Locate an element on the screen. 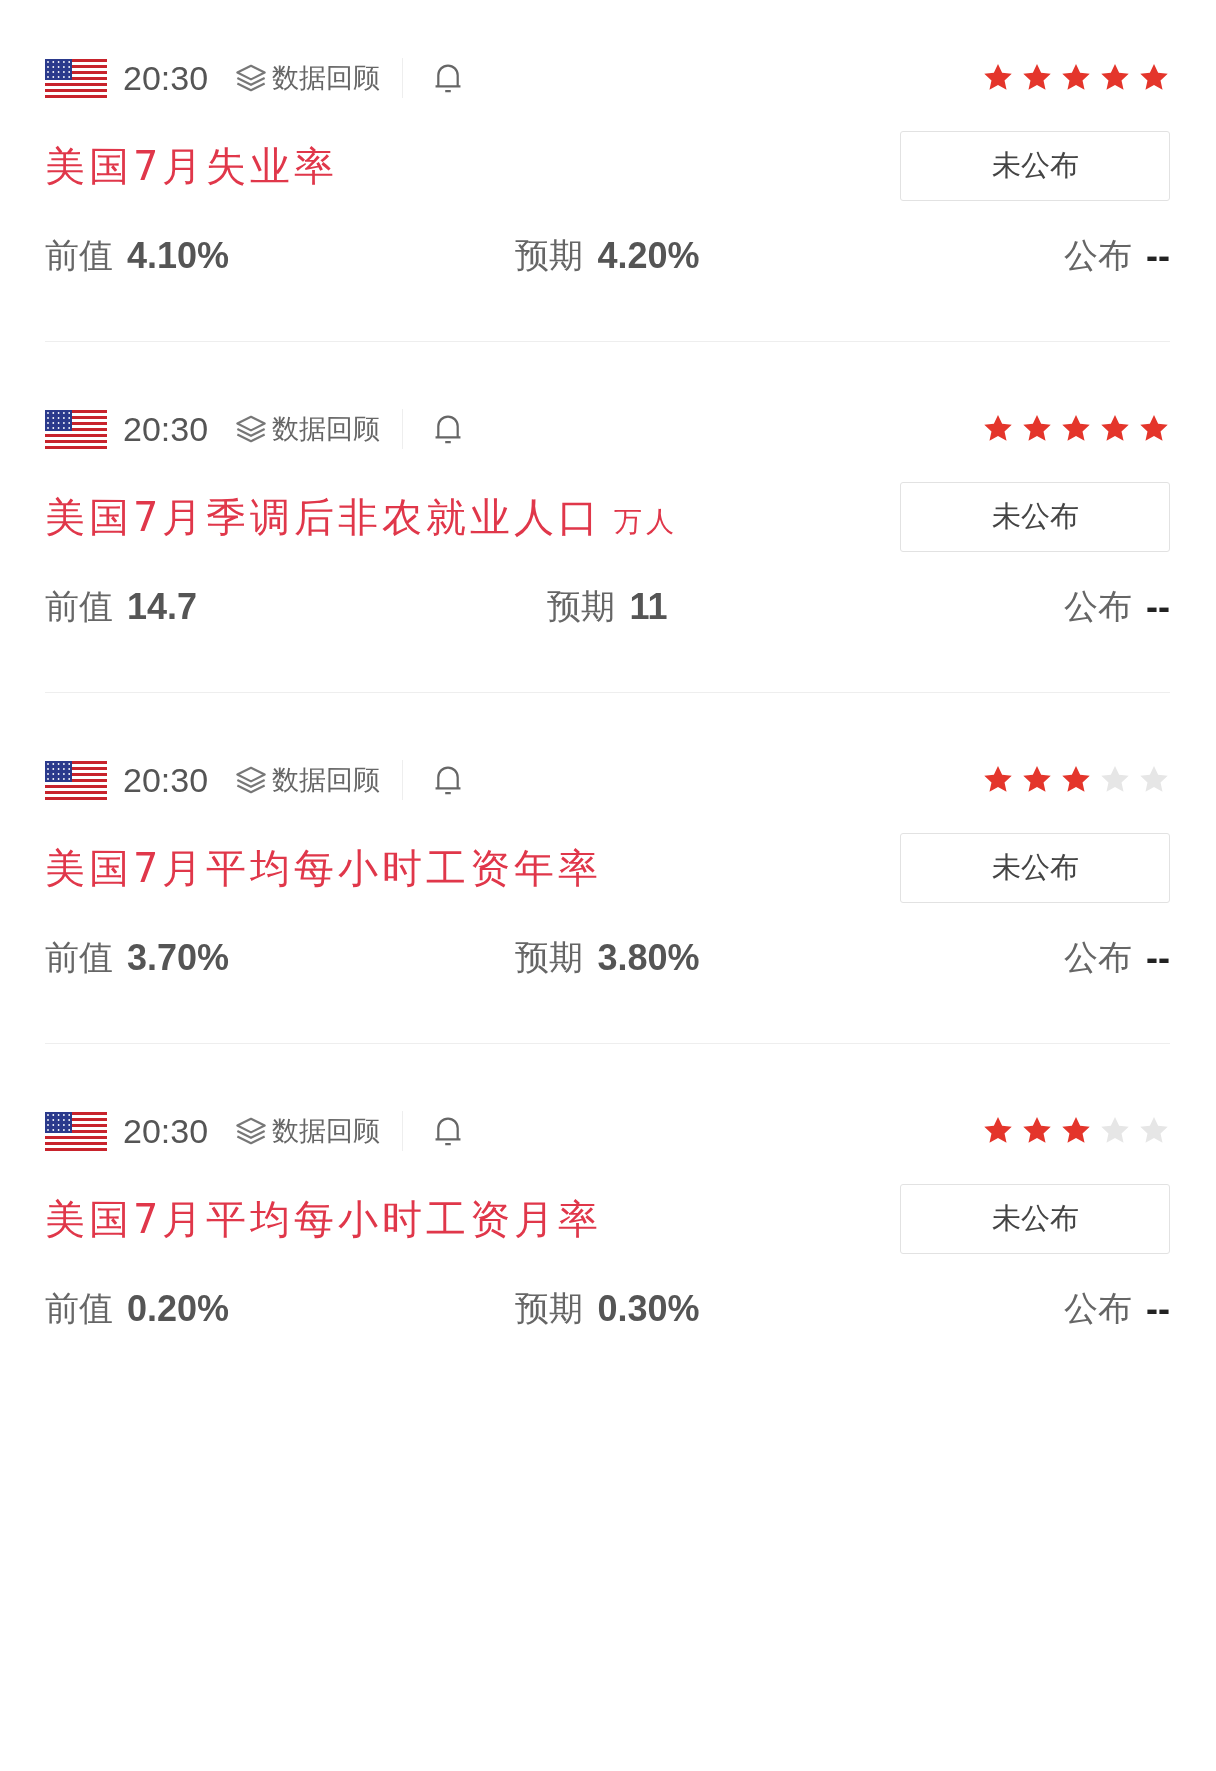 This screenshot has width=1216, height=1771. value-text: 3.80% is located at coordinates (648, 958).